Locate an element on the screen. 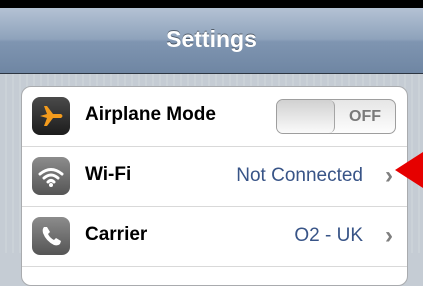 Image resolution: width=423 pixels, height=286 pixels. wifi-status-value: Not Connected is located at coordinates (299, 175).